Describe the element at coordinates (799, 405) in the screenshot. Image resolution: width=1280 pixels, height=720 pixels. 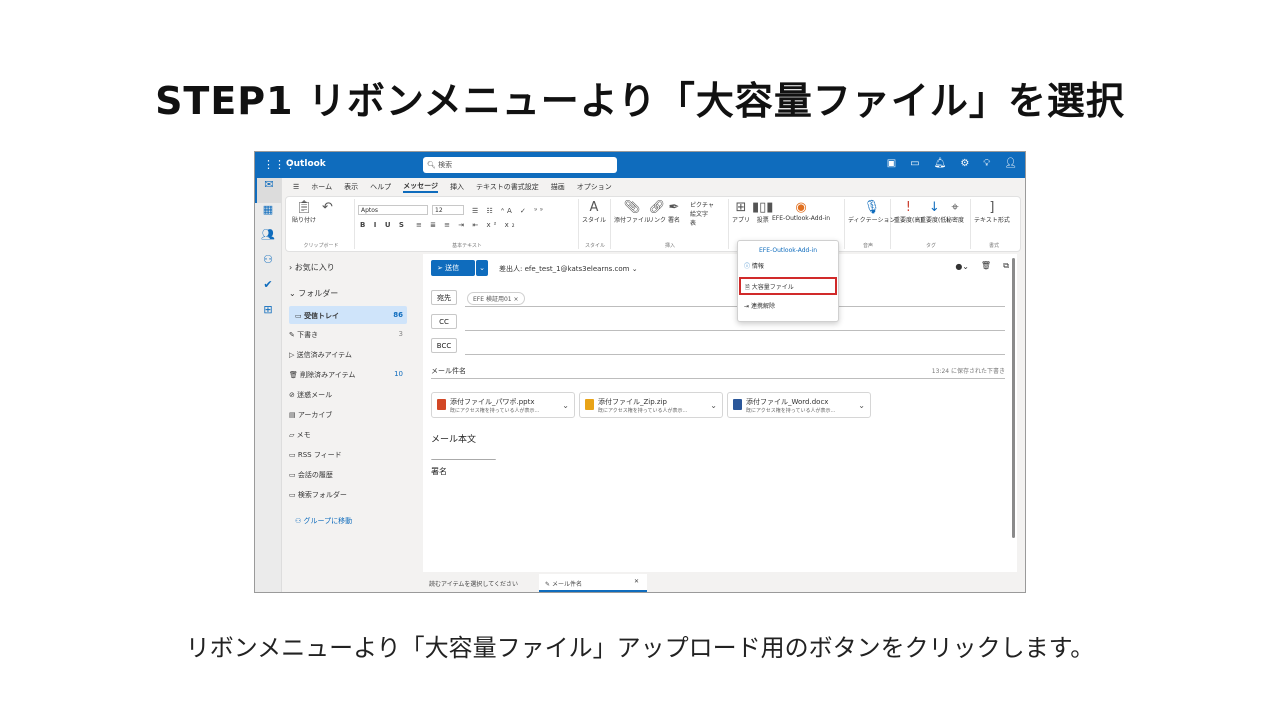
I see `attachment-card: 添付ファイル_Word.docx 既にアクセス権を持っている人が表示... ⌄` at that location.